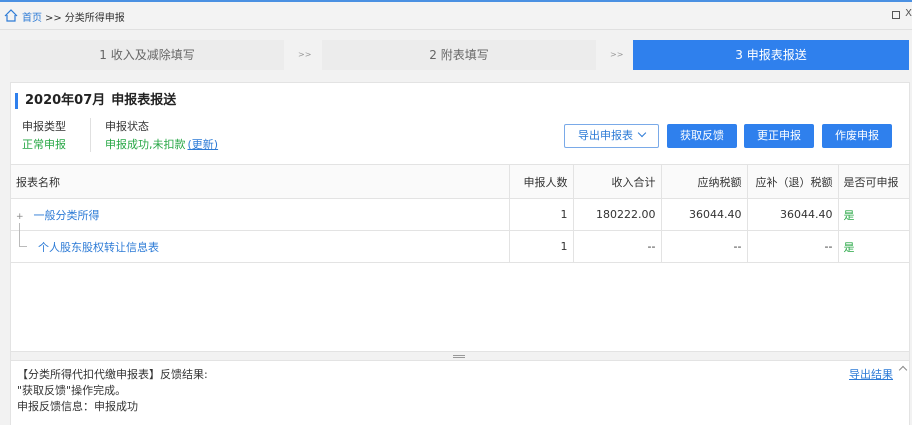 This screenshot has height=425, width=912. Describe the element at coordinates (305, 54) in the screenshot. I see `step-arrow-1: >>` at that location.